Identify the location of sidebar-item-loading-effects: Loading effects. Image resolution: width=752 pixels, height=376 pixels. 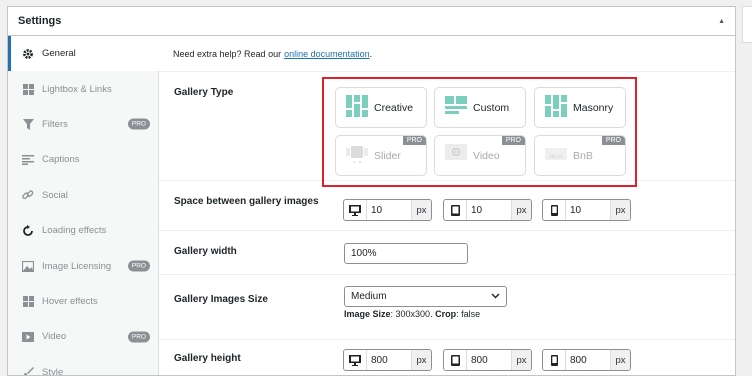
(83, 230).